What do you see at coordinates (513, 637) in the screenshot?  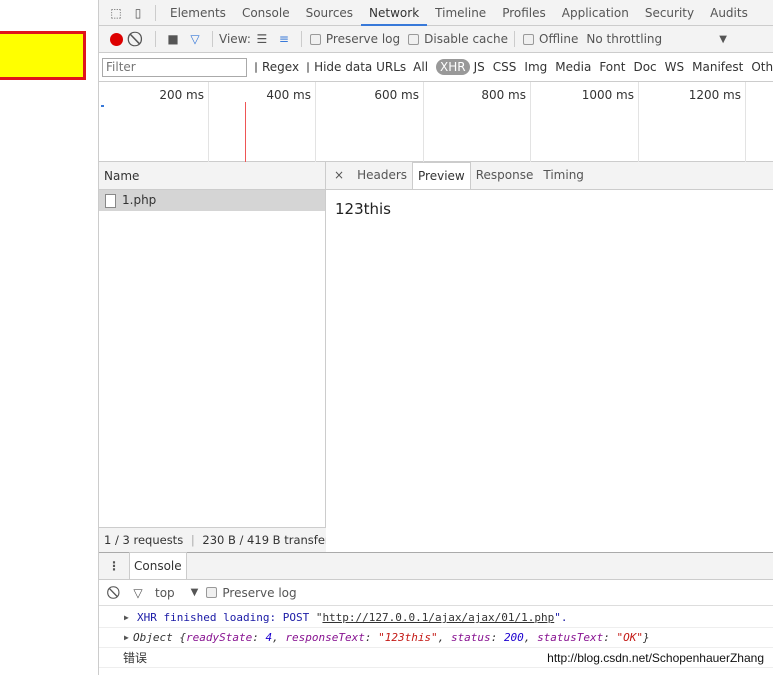 I see `value: 200` at bounding box center [513, 637].